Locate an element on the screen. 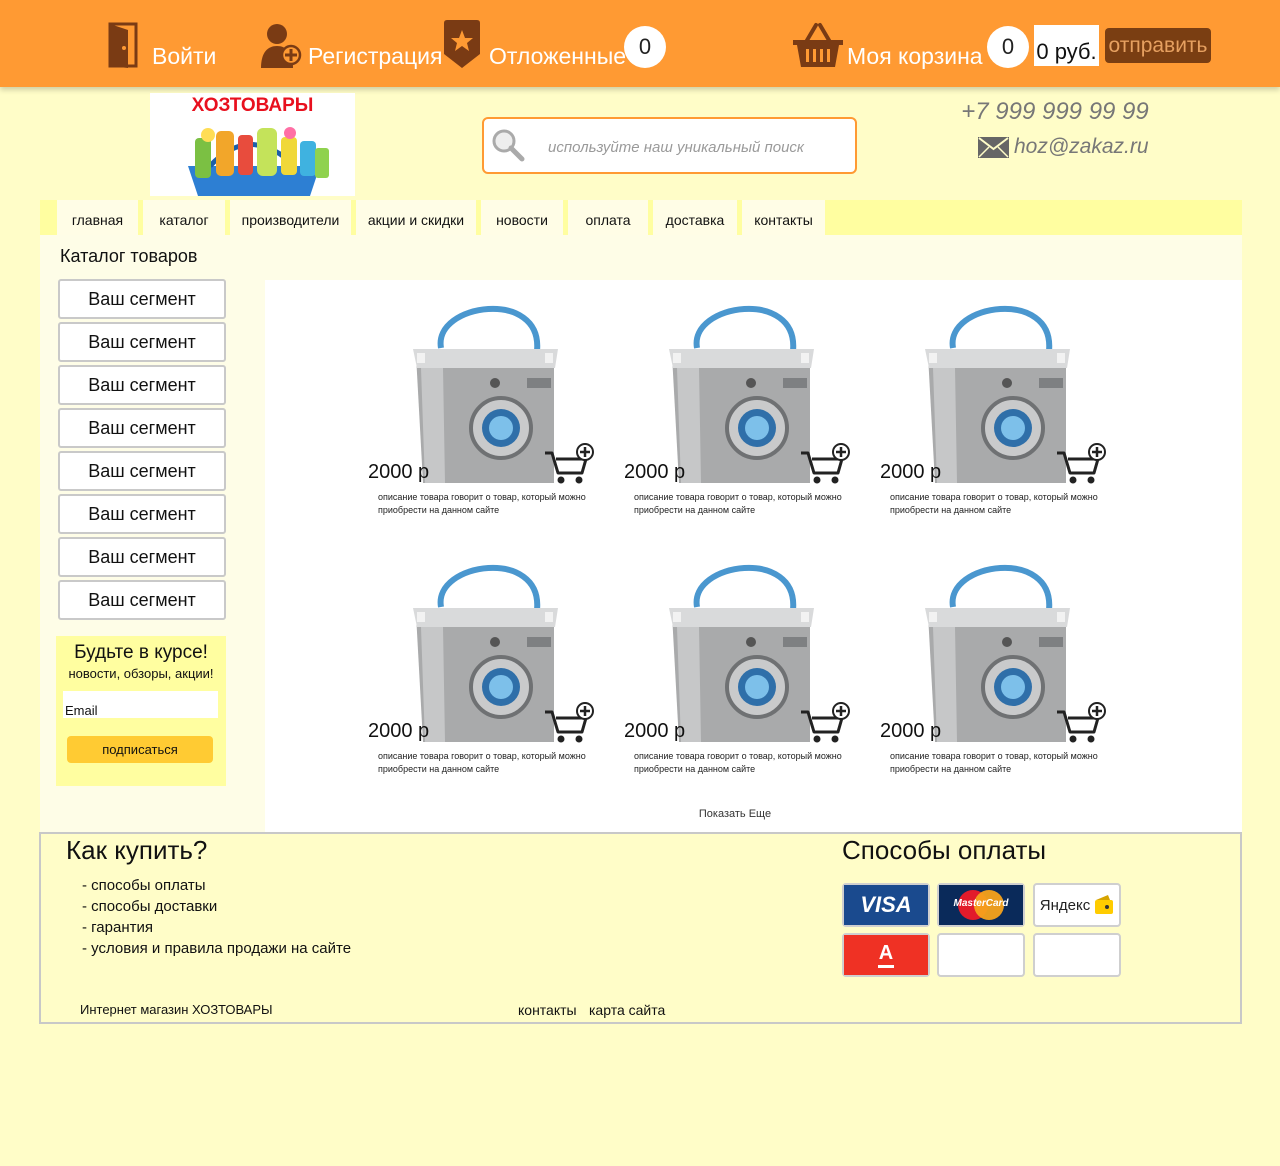 The image size is (1280, 1166). newsletter-subtitle: новости, обзоры, акции! is located at coordinates (141, 673).